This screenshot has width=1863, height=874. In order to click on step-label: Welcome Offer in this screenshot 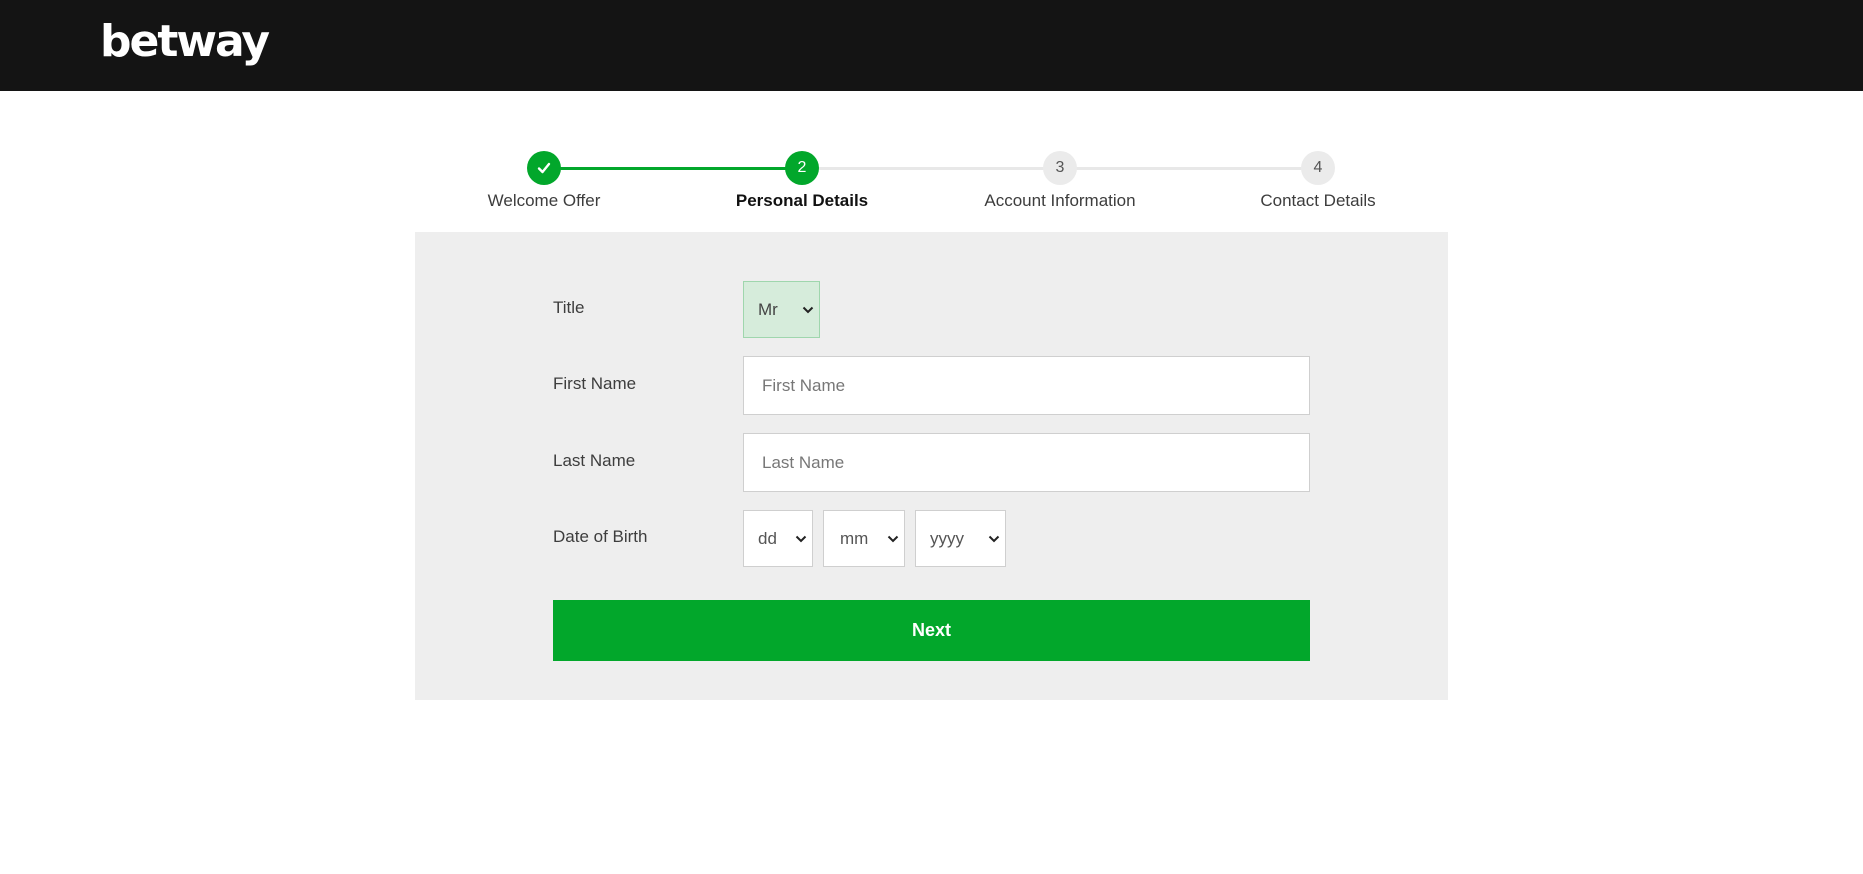, I will do `click(544, 200)`.